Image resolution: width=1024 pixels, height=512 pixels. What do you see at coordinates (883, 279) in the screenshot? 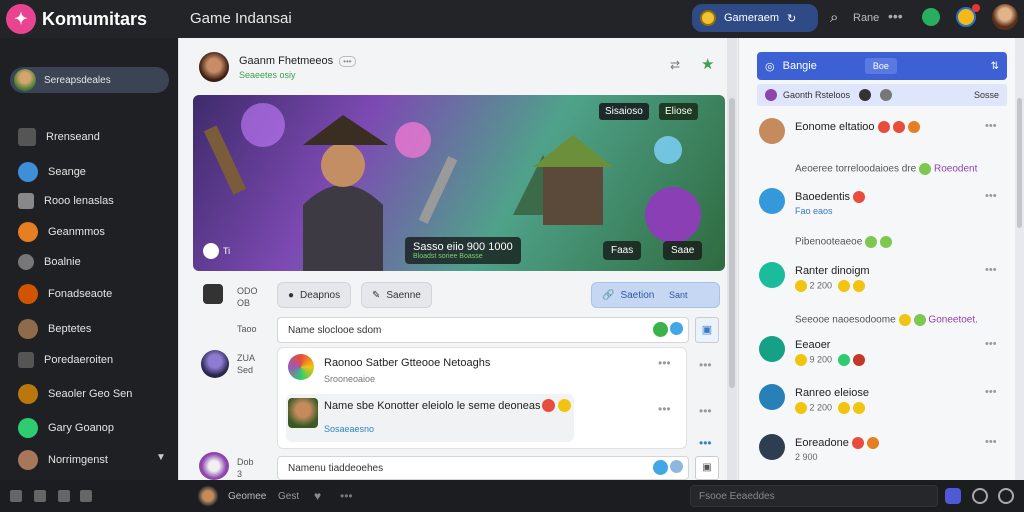
I see `list-item: Ranter dinoigm 2 200 •••` at bounding box center [883, 279].